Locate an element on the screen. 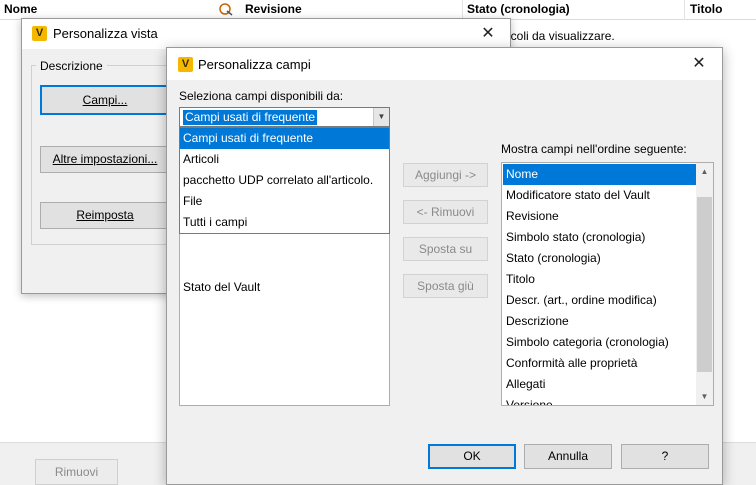  list-header: Nome Revisione Stato (cronologia) Titolo is located at coordinates (378, 10).